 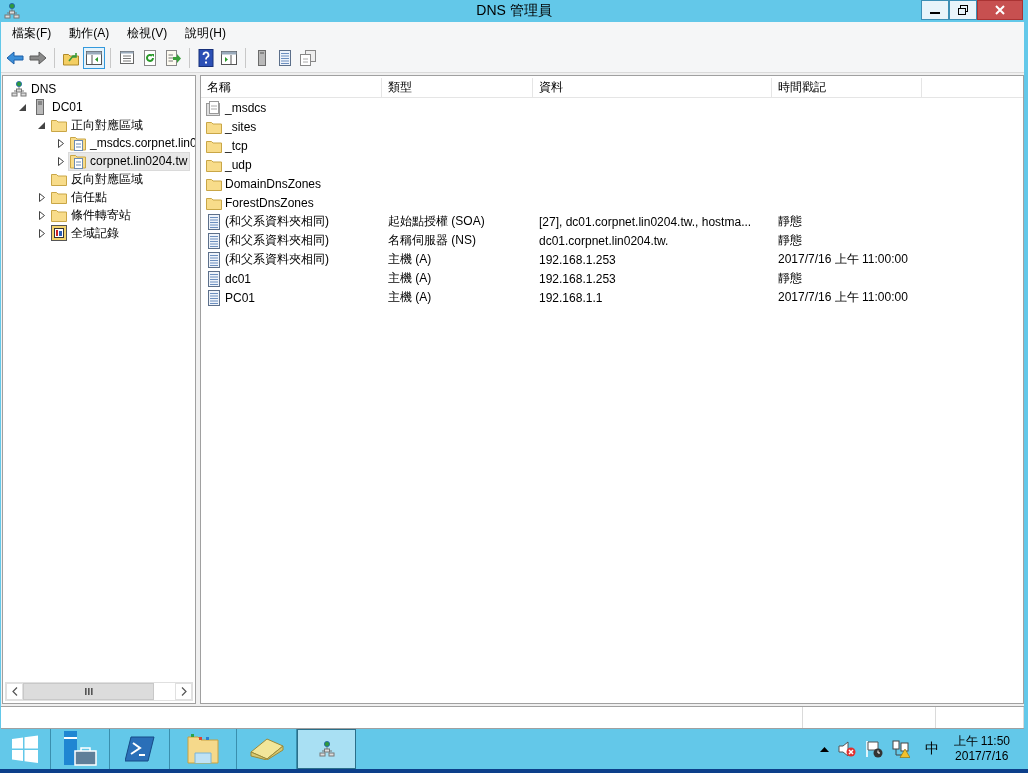 What do you see at coordinates (236, 145) in the screenshot?
I see `record-name: _tcp` at bounding box center [236, 145].